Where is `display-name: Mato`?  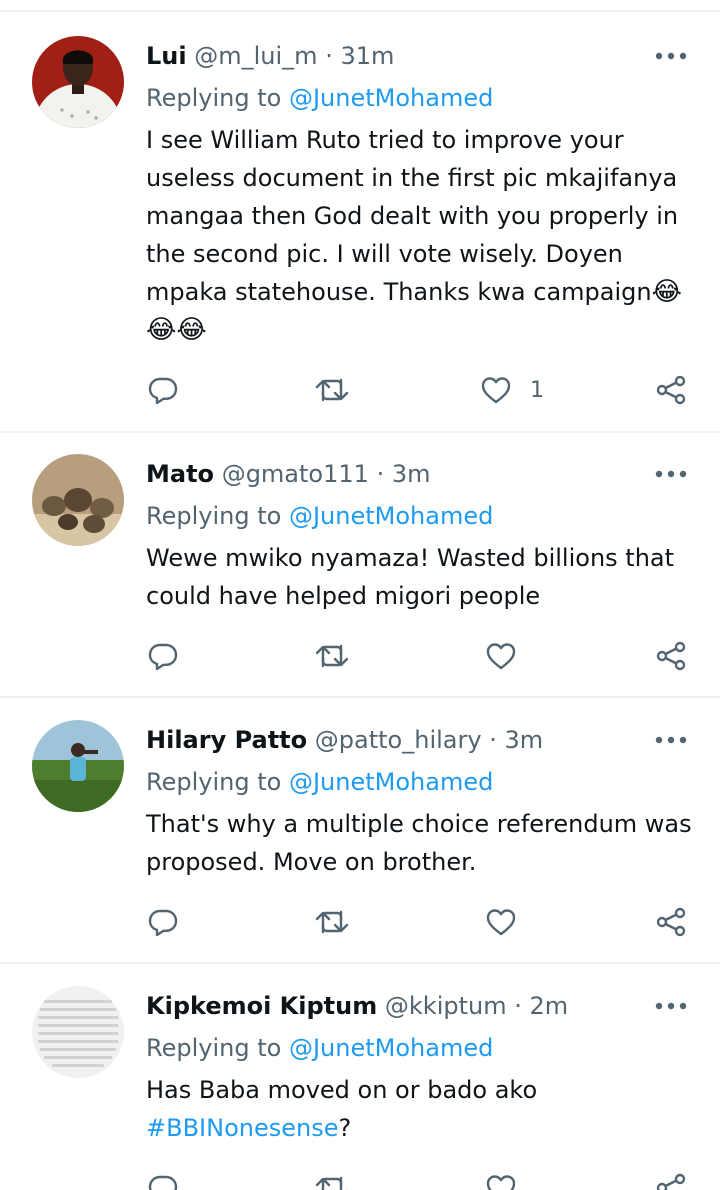 display-name: Mato is located at coordinates (180, 474).